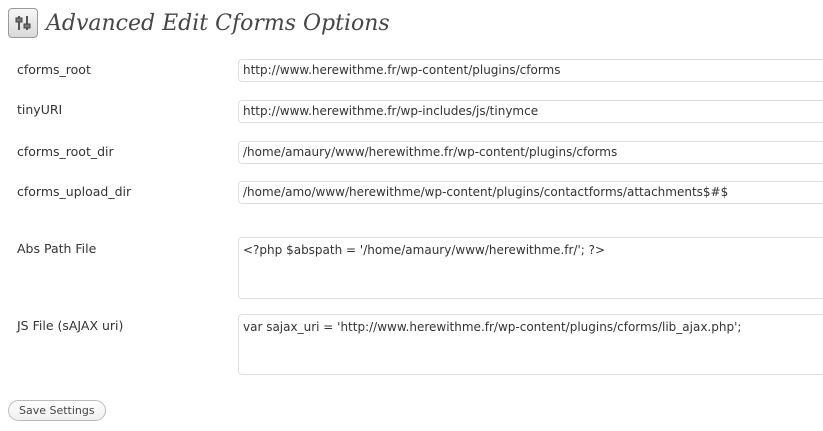 The height and width of the screenshot is (431, 823). Describe the element at coordinates (65, 151) in the screenshot. I see `field-label-cforms-root-dir: cforms_root_dir` at that location.